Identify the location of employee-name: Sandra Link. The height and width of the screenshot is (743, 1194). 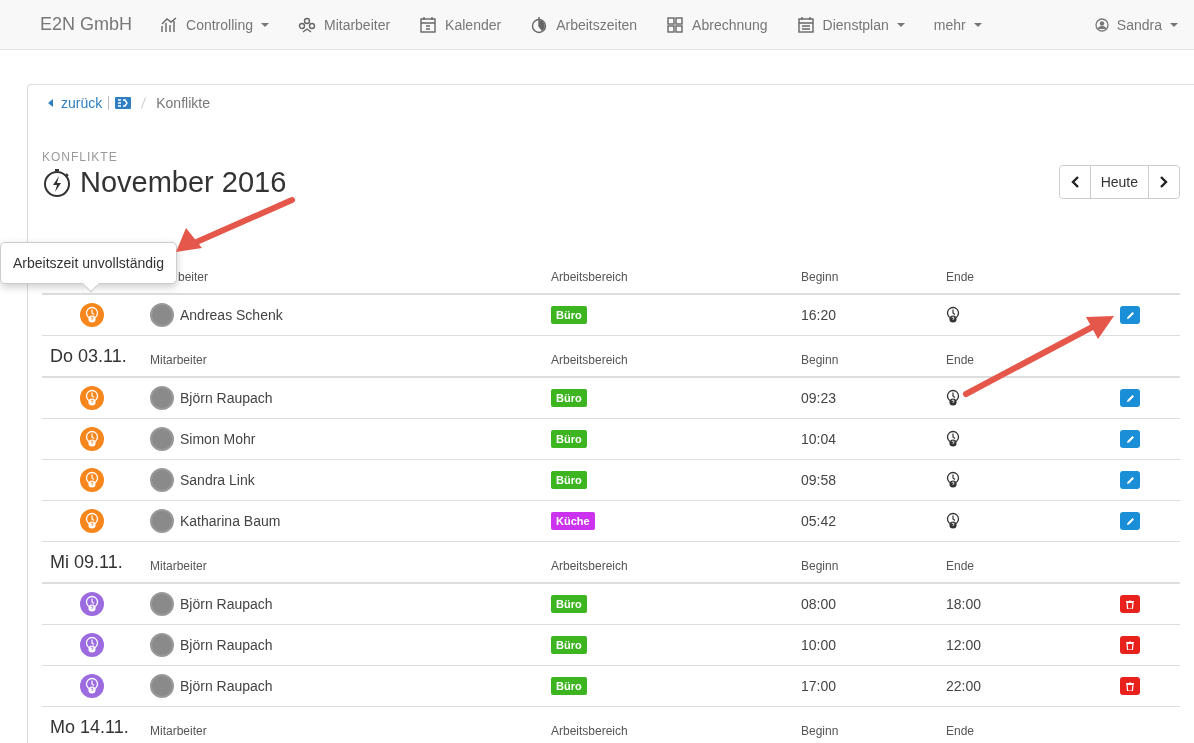
(217, 480).